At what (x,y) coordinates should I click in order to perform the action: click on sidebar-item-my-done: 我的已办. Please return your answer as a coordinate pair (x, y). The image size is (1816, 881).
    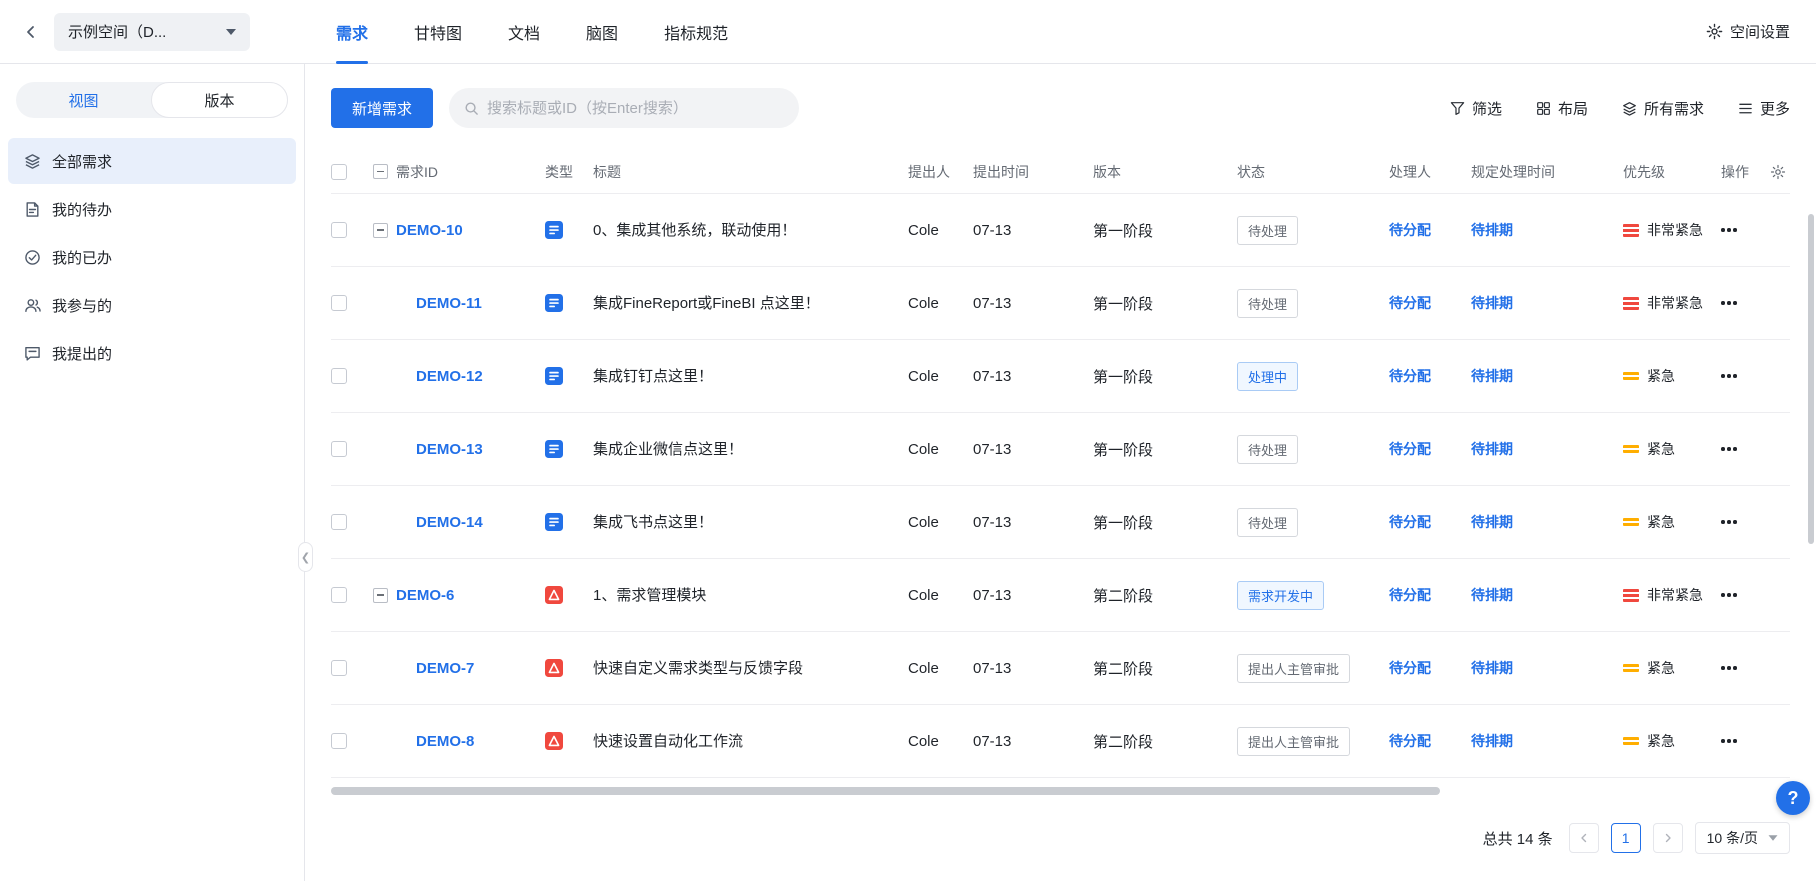
    Looking at the image, I should click on (152, 257).